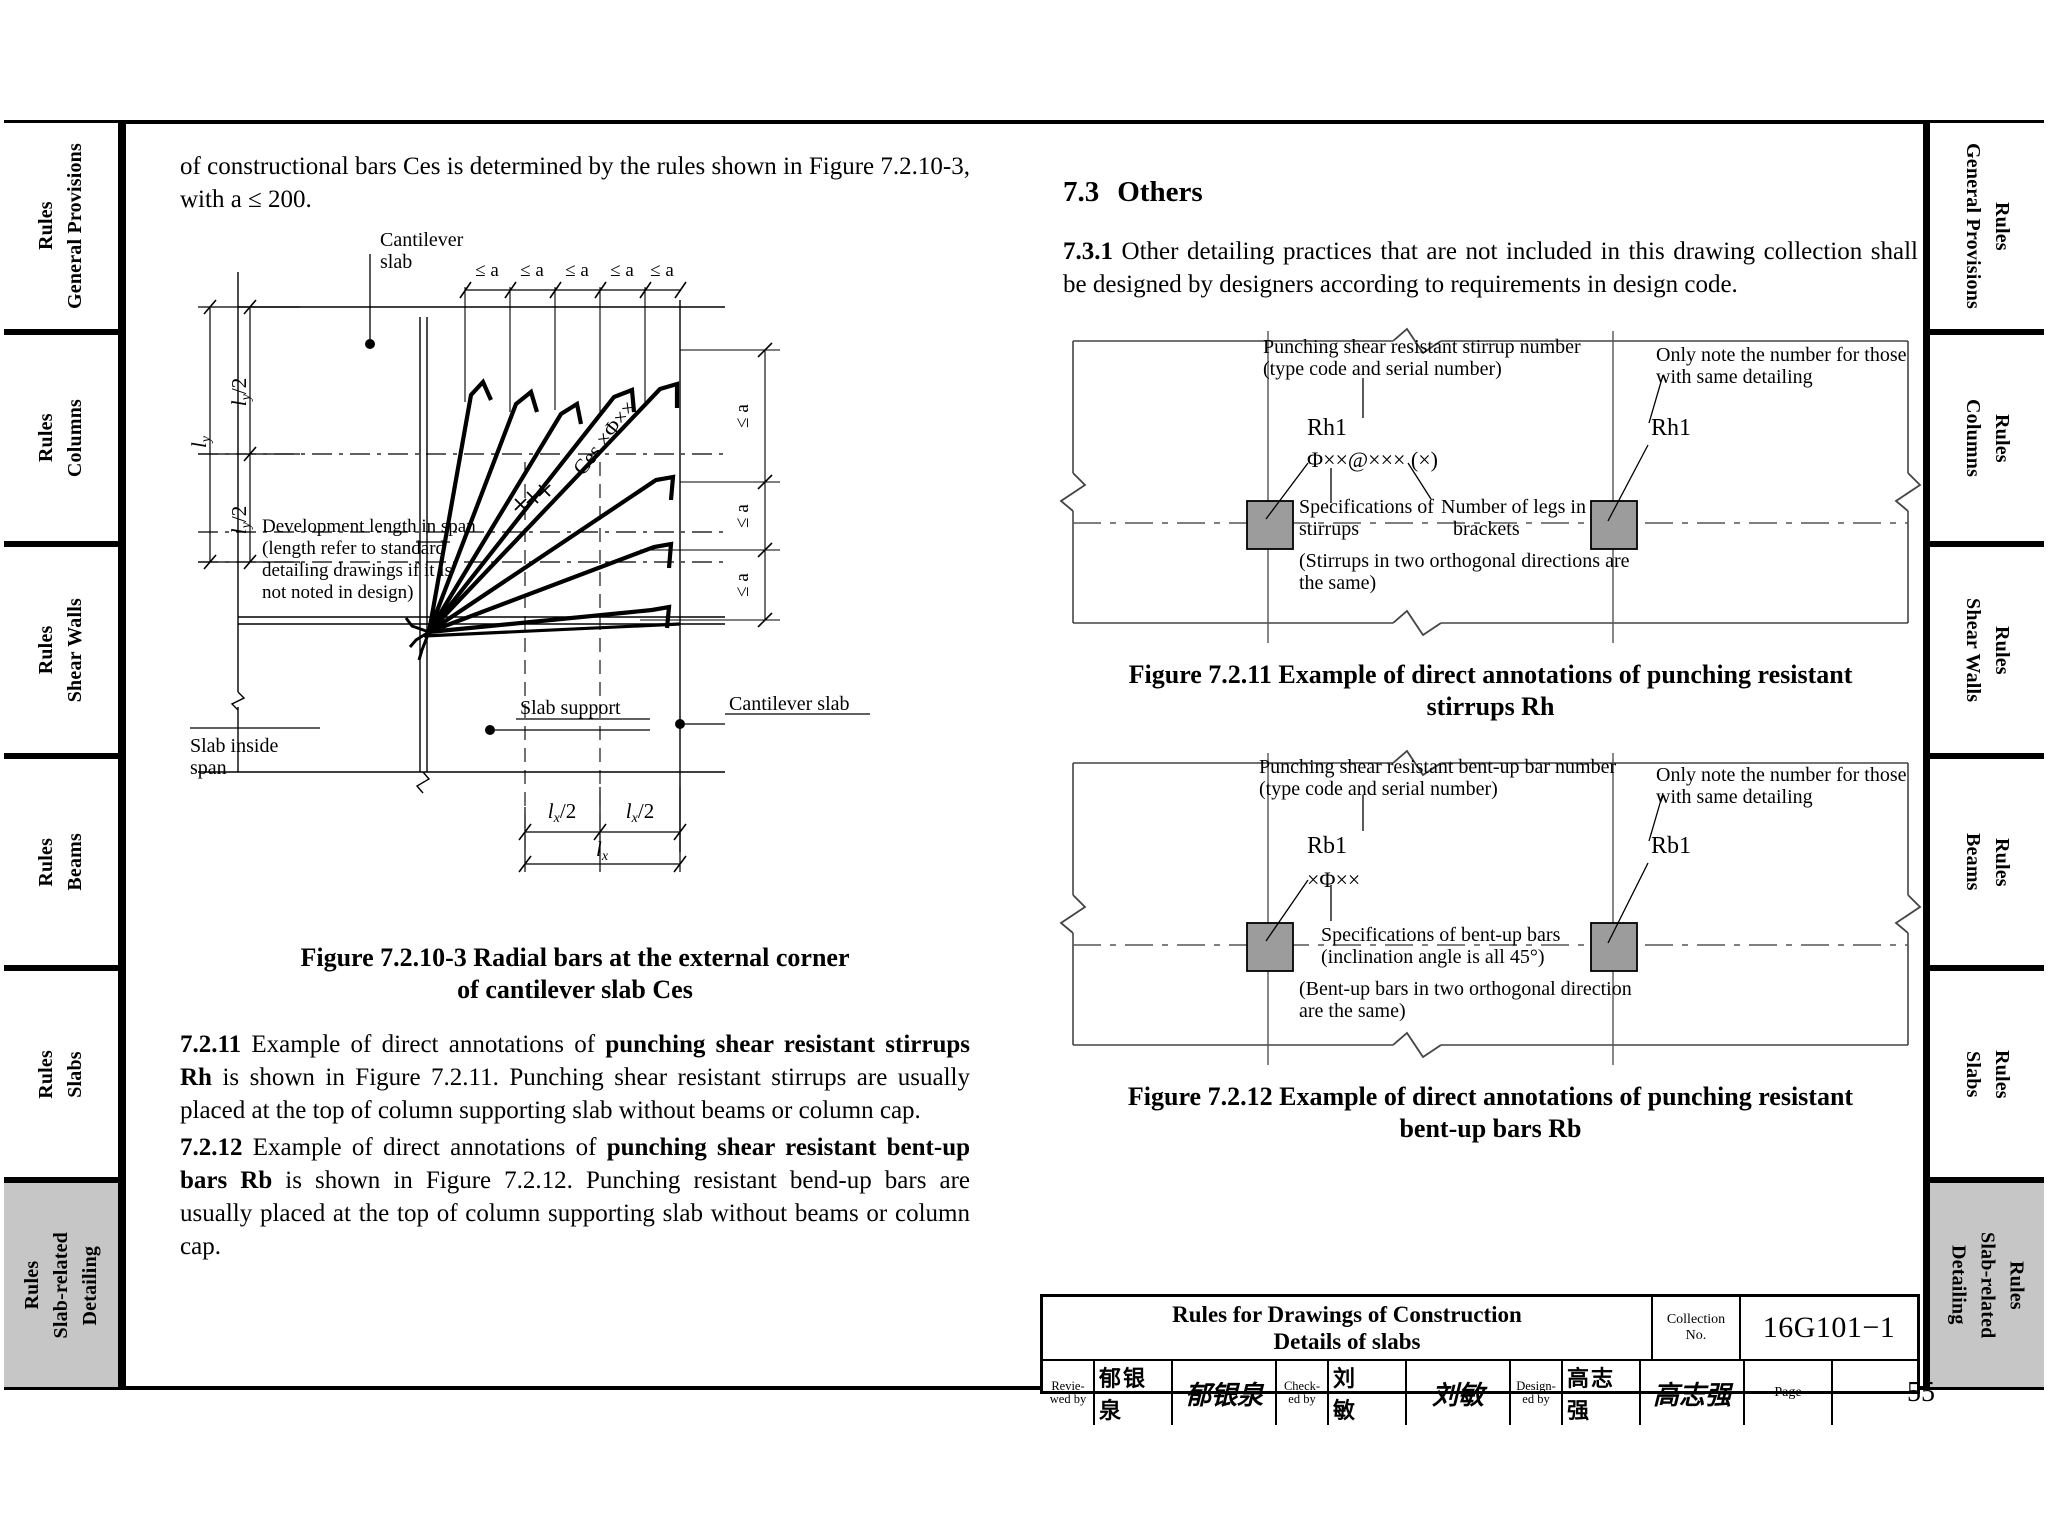 This screenshot has height=1518, width=2048. I want to click on sidebar-item-slabs: Rules Slabs, so click(63, 1074).